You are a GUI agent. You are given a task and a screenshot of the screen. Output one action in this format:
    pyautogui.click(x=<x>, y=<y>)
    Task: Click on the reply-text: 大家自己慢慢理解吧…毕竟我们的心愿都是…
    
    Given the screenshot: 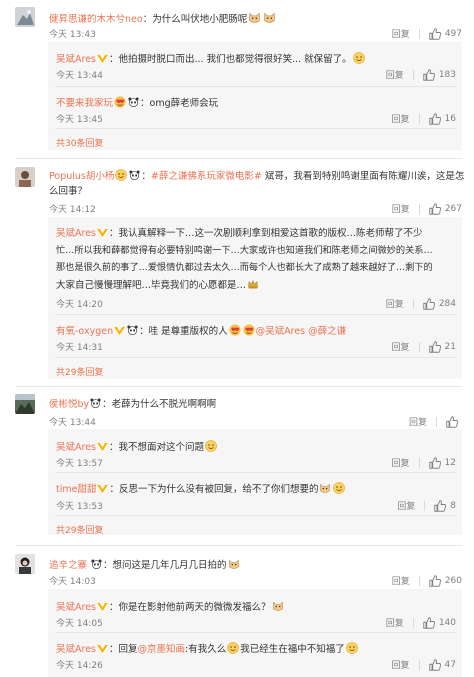 What is the action you would take?
    pyautogui.click(x=151, y=285)
    